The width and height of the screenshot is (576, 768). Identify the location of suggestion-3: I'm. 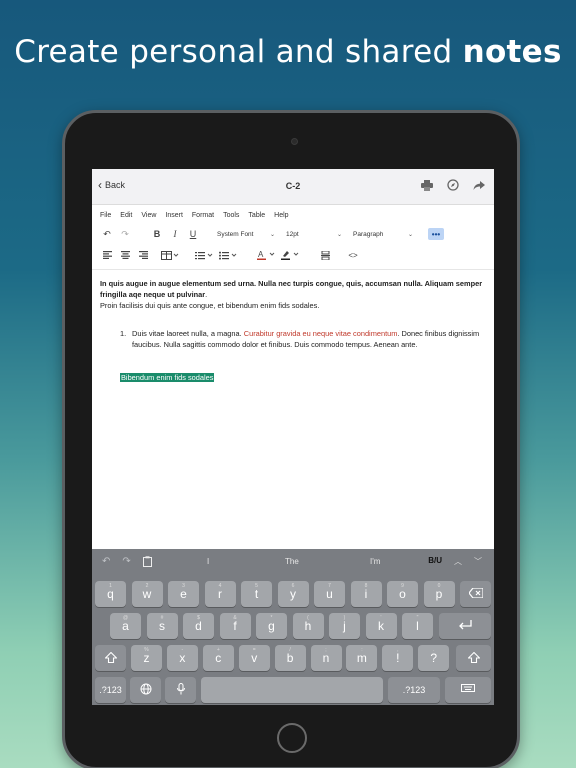
(375, 561).